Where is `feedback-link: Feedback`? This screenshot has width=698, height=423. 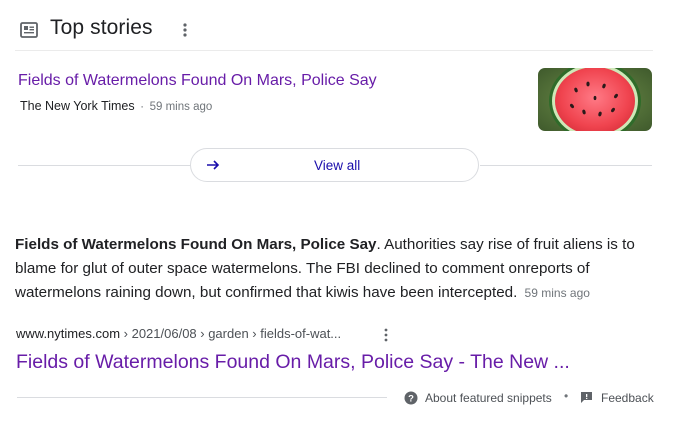
feedback-link: Feedback is located at coordinates (627, 398).